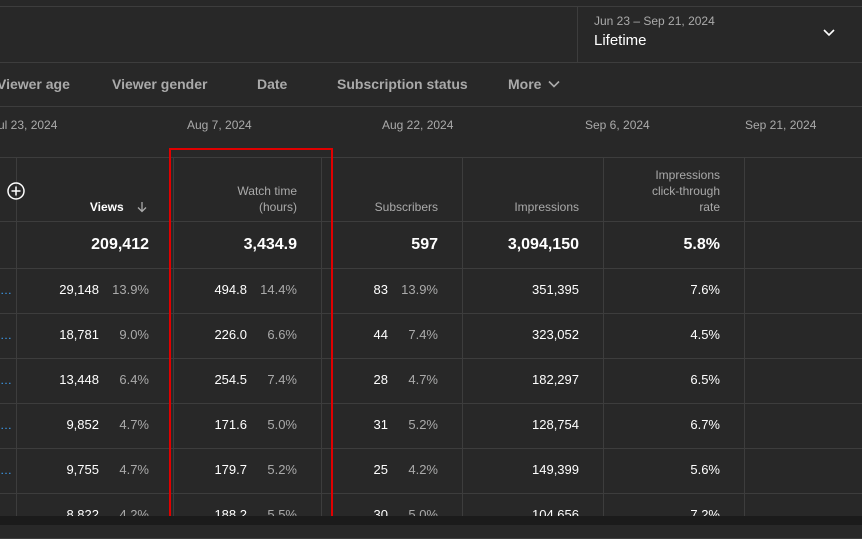 Image resolution: width=862 pixels, height=539 pixels. I want to click on totals-divider, so click(431, 268).